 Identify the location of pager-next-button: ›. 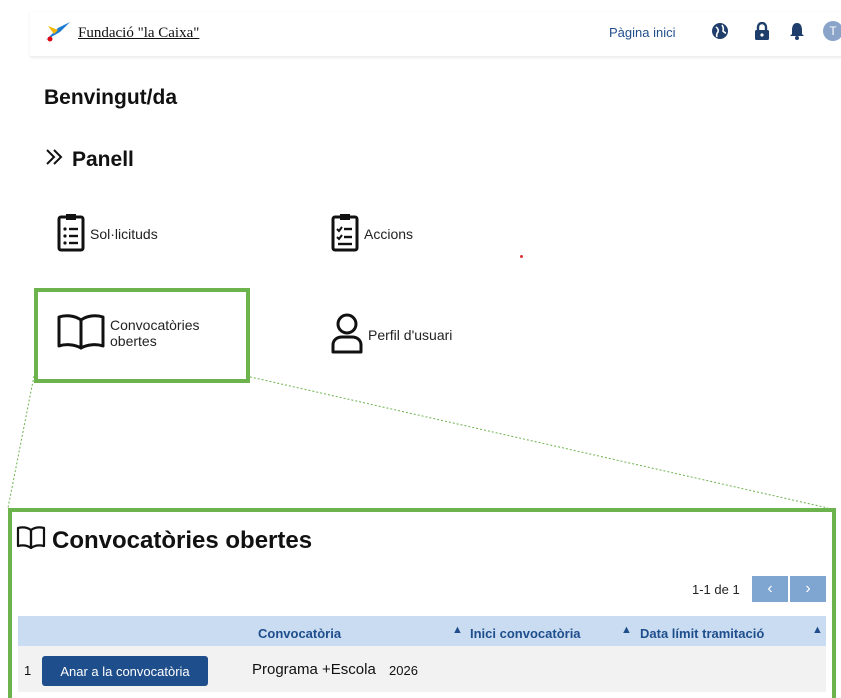
(808, 589).